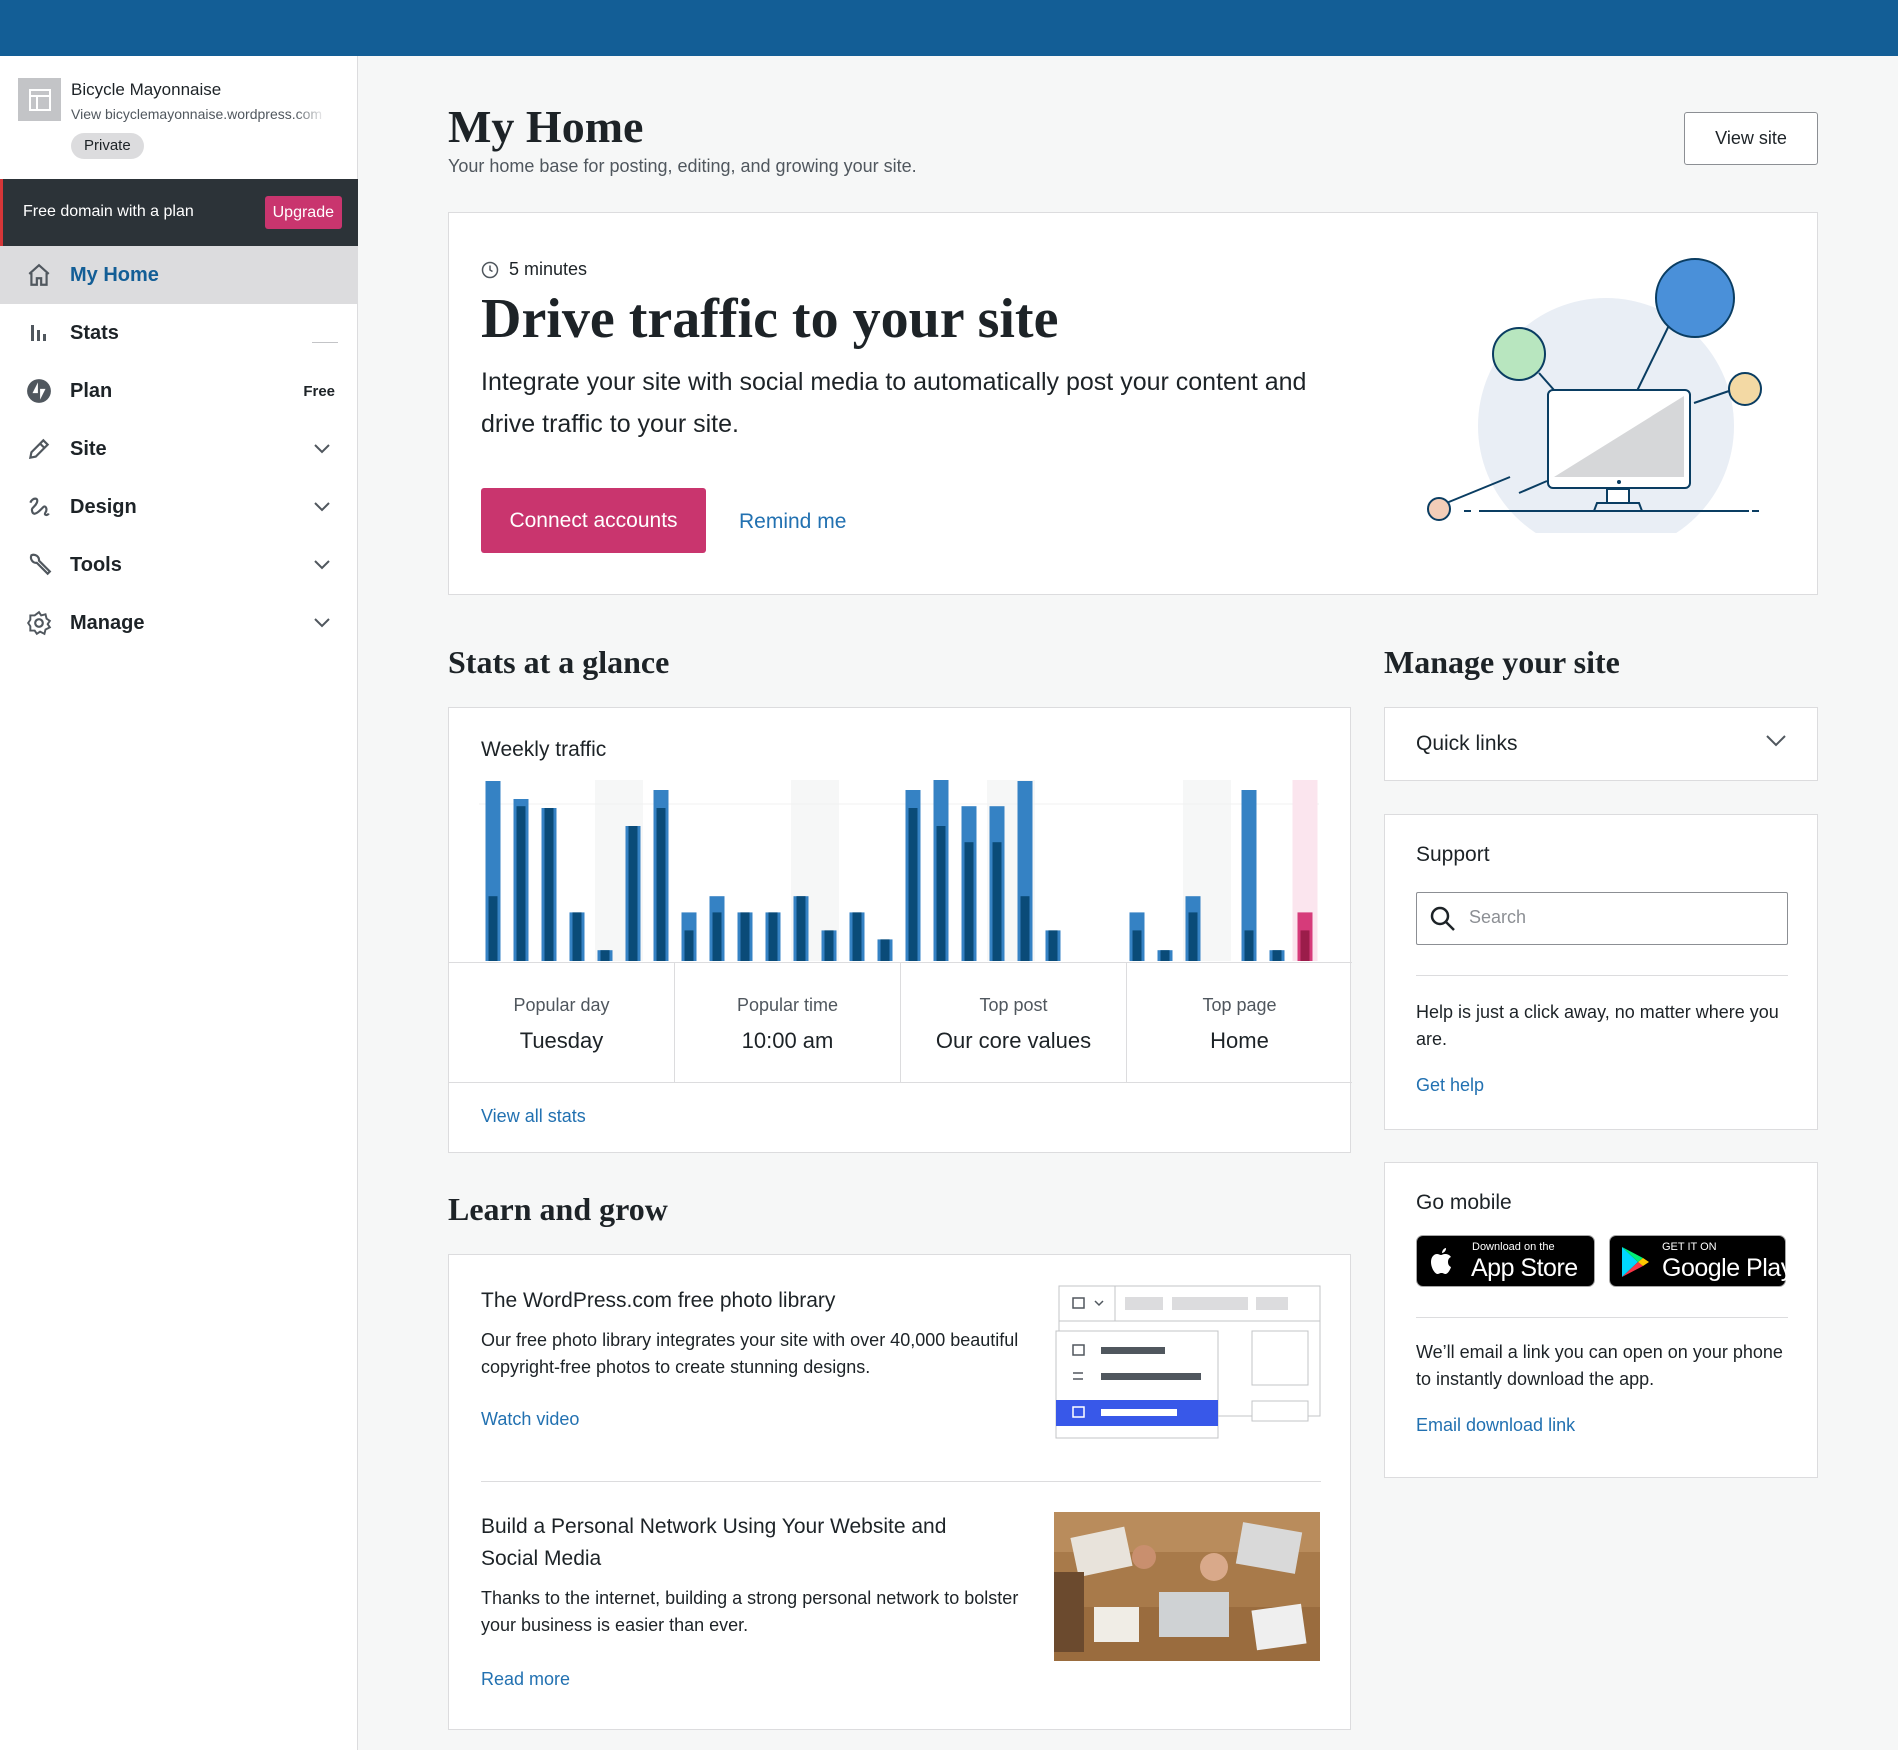 The width and height of the screenshot is (1898, 1750). What do you see at coordinates (561, 1040) in the screenshot?
I see `highlight-value: Tuesday` at bounding box center [561, 1040].